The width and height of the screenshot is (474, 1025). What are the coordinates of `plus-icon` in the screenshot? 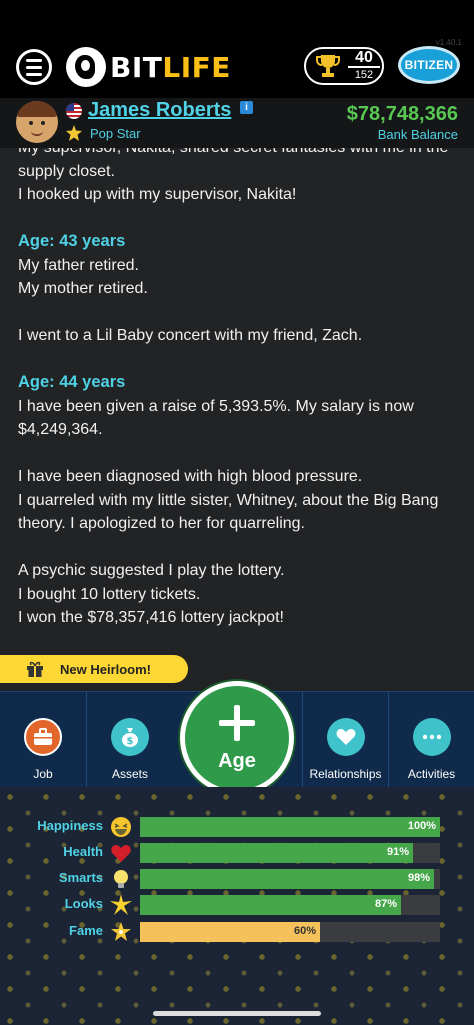 It's located at (237, 725).